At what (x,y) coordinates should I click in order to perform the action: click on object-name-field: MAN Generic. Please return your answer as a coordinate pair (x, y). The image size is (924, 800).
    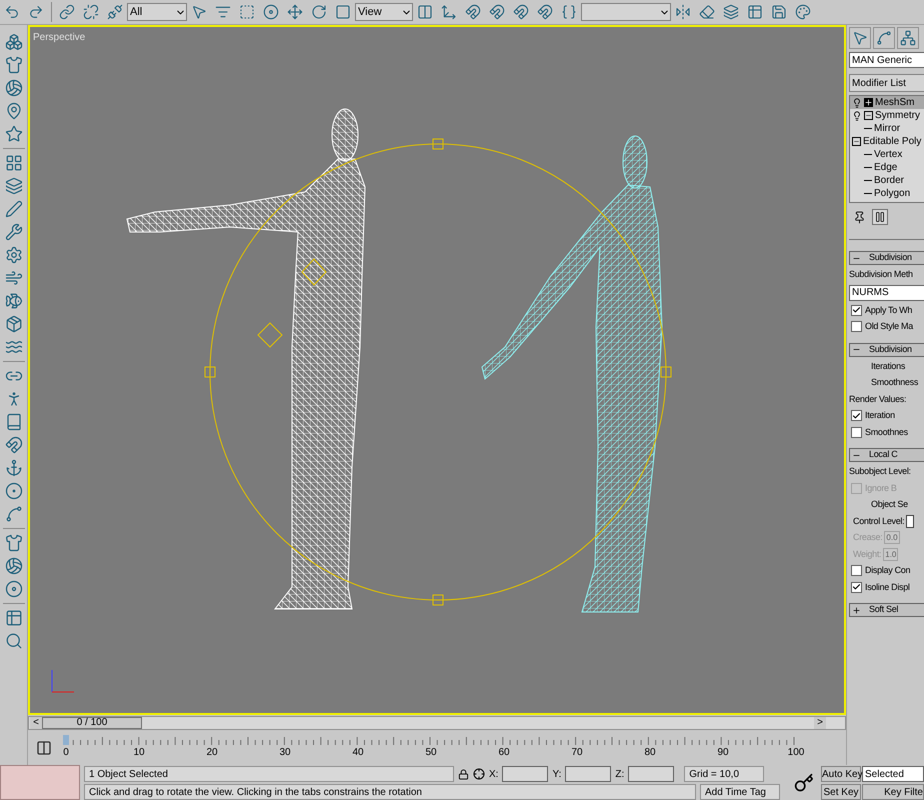
    Looking at the image, I should click on (886, 60).